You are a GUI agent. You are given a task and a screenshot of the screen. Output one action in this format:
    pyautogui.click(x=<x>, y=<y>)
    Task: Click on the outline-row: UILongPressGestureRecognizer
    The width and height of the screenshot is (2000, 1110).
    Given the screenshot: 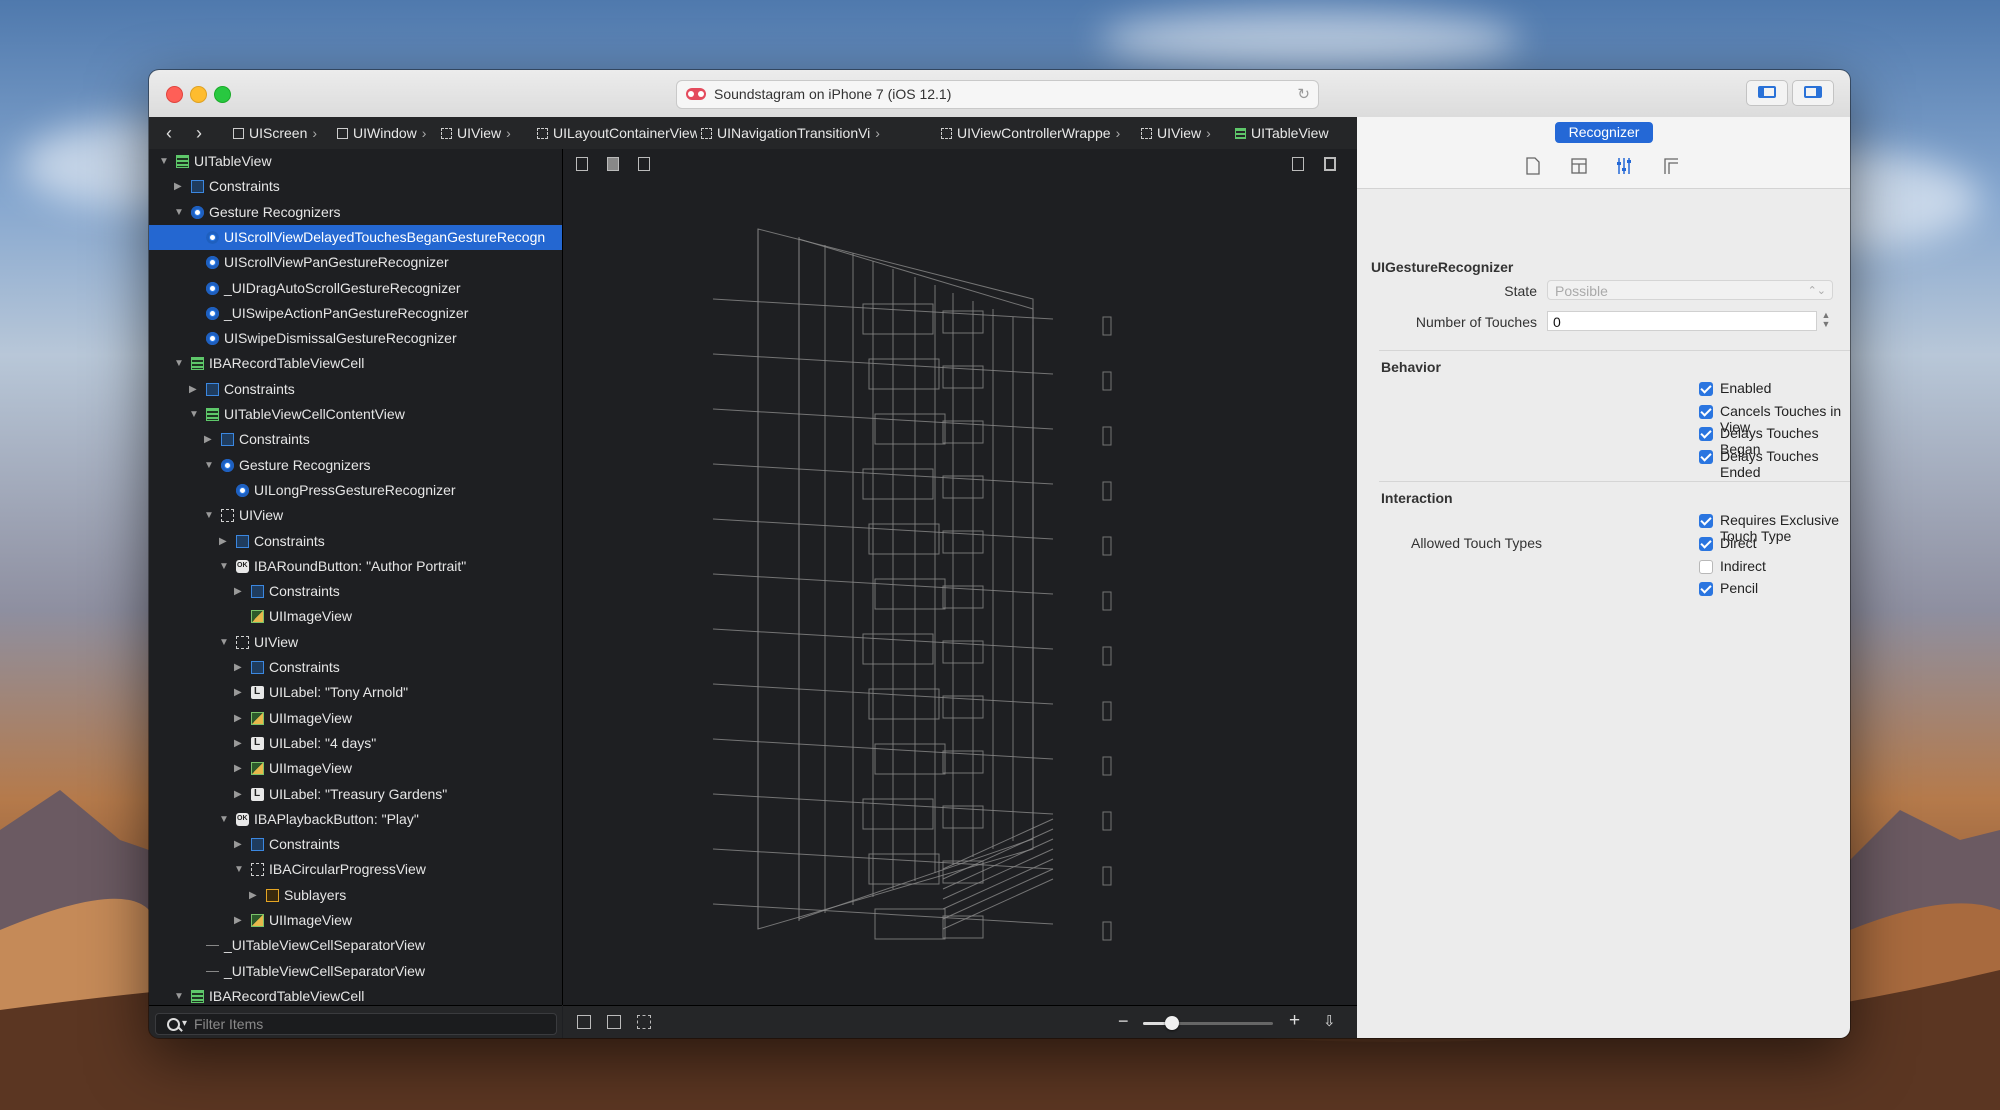 What is the action you would take?
    pyautogui.click(x=355, y=490)
    